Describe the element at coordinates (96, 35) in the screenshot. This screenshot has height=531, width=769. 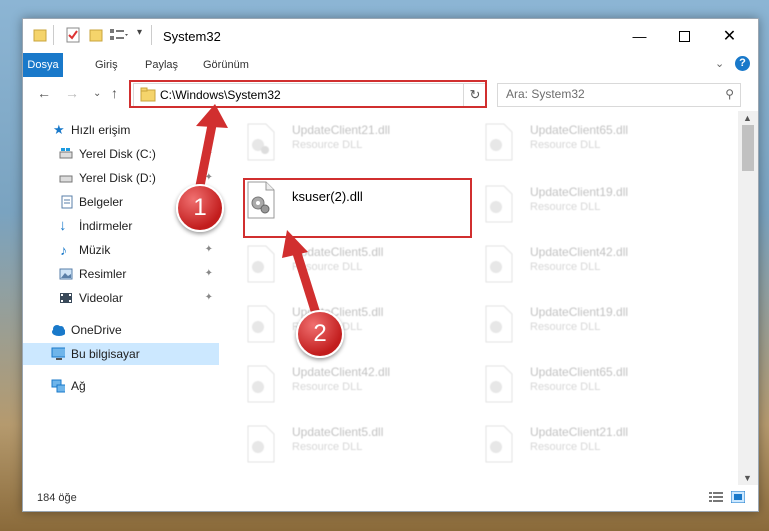
I see `new-folder-icon` at that location.